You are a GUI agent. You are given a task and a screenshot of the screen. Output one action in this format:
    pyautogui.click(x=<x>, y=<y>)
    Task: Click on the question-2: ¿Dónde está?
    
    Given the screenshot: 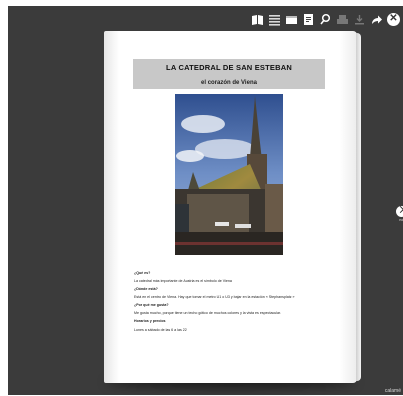 What is the action you would take?
    pyautogui.click(x=146, y=289)
    